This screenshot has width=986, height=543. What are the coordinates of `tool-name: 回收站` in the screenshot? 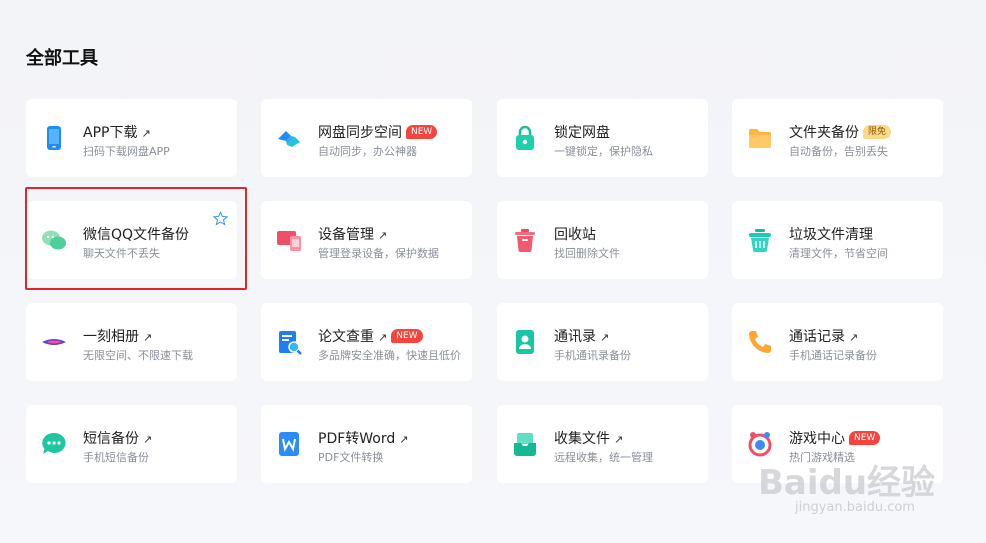 It's located at (575, 235).